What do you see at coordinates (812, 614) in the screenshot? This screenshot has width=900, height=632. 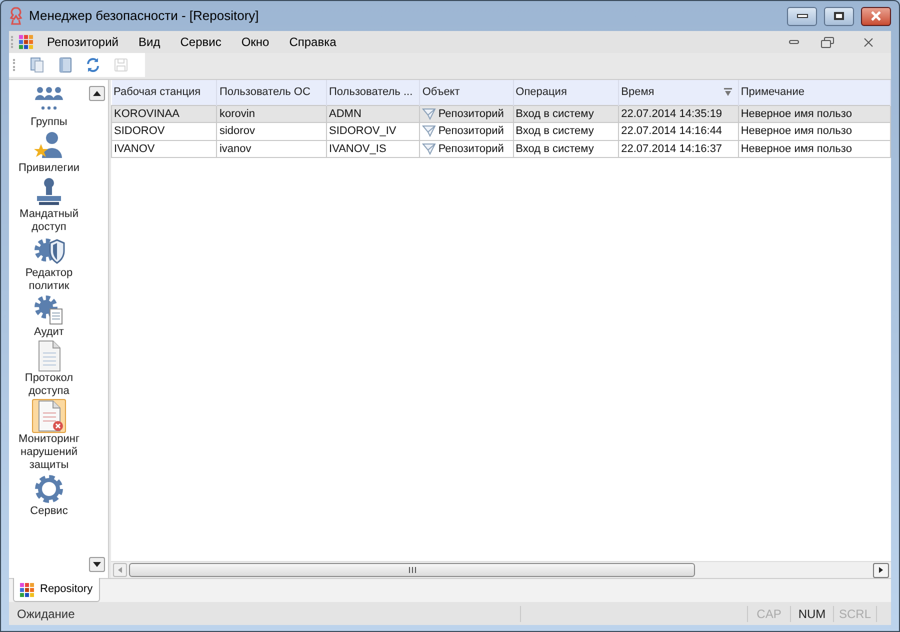 I see `status-indicator: NUM` at bounding box center [812, 614].